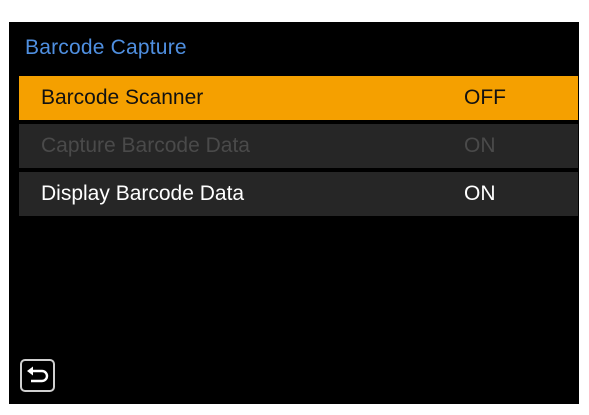 This screenshot has height=415, width=589. Describe the element at coordinates (298, 98) in the screenshot. I see `menu-item-barcode-scanner: Barcode Scanner OFF` at that location.